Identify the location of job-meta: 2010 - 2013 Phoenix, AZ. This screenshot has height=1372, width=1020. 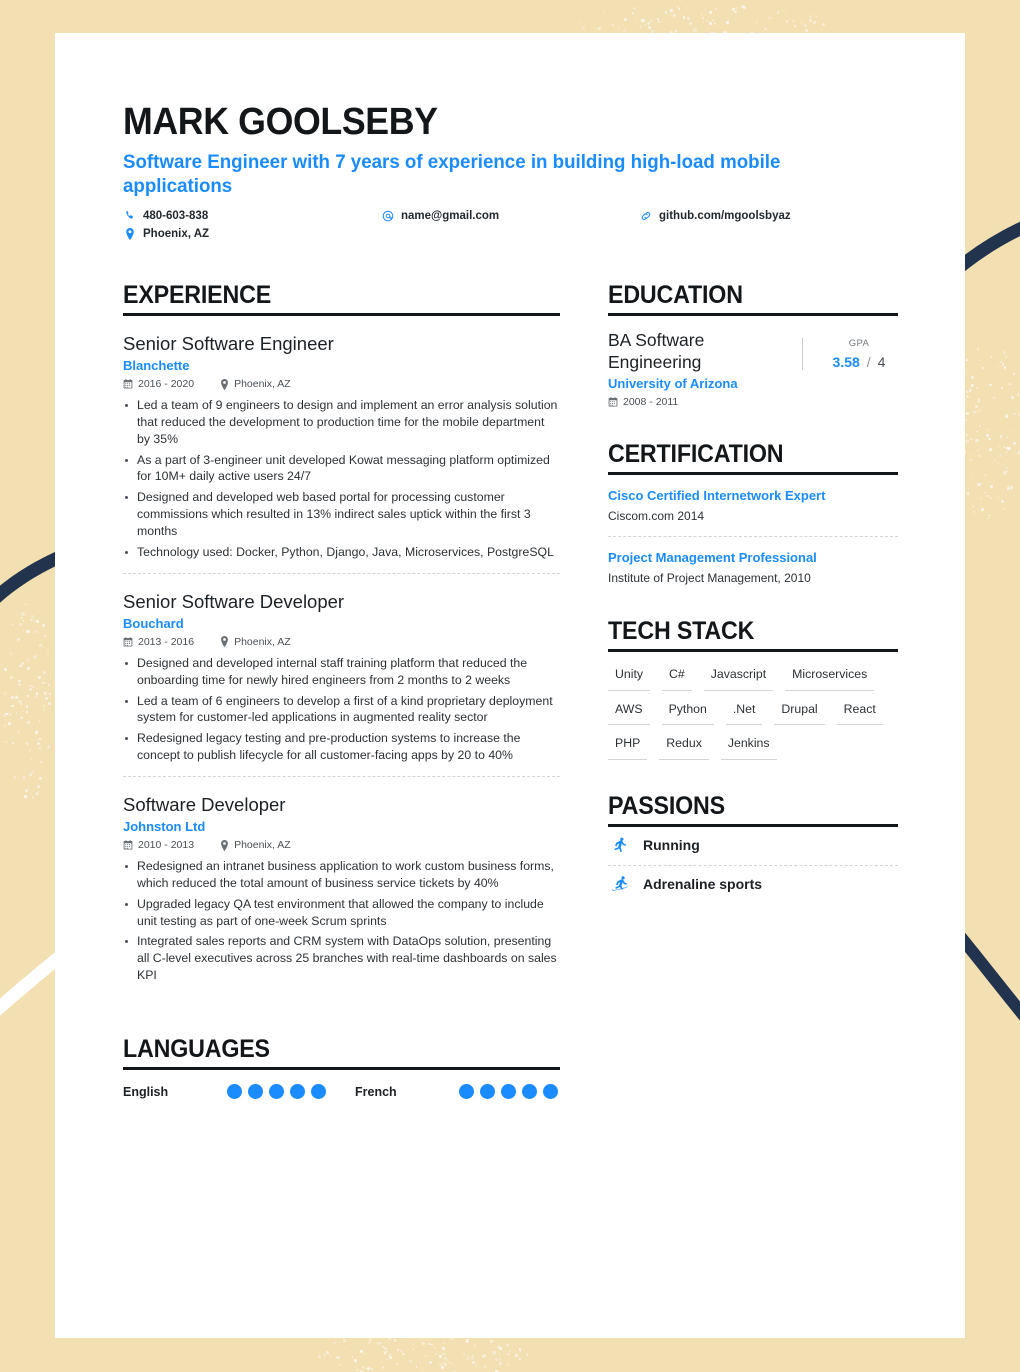
(341, 845).